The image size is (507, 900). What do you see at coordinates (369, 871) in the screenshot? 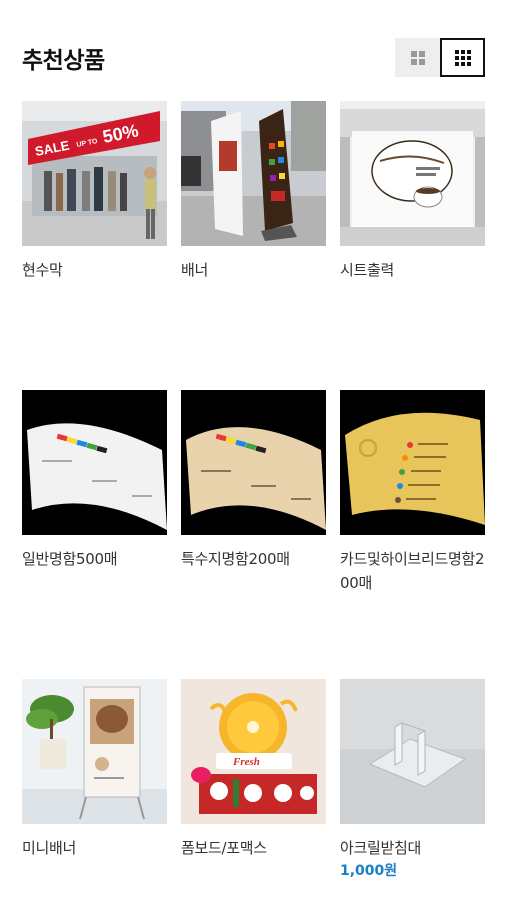
I see `product-price: 1,000원` at bounding box center [369, 871].